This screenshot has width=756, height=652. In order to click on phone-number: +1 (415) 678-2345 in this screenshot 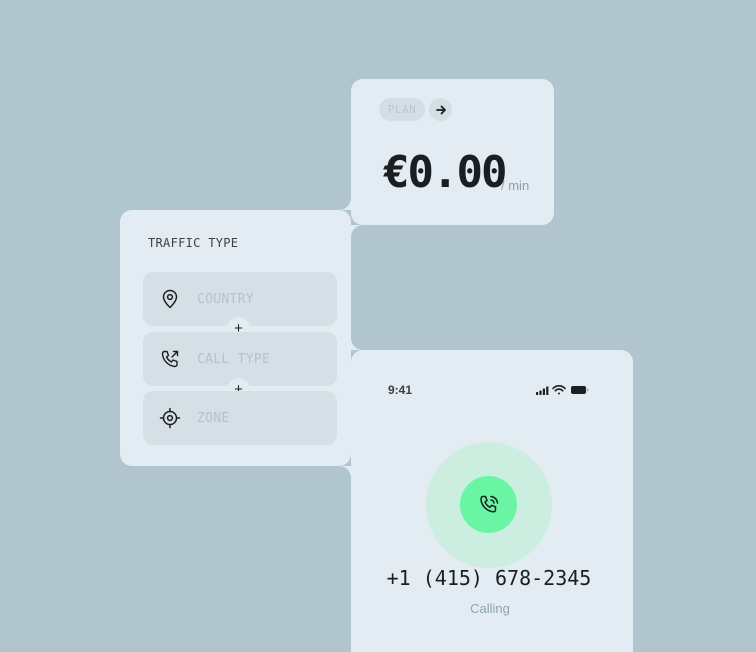, I will do `click(489, 578)`.